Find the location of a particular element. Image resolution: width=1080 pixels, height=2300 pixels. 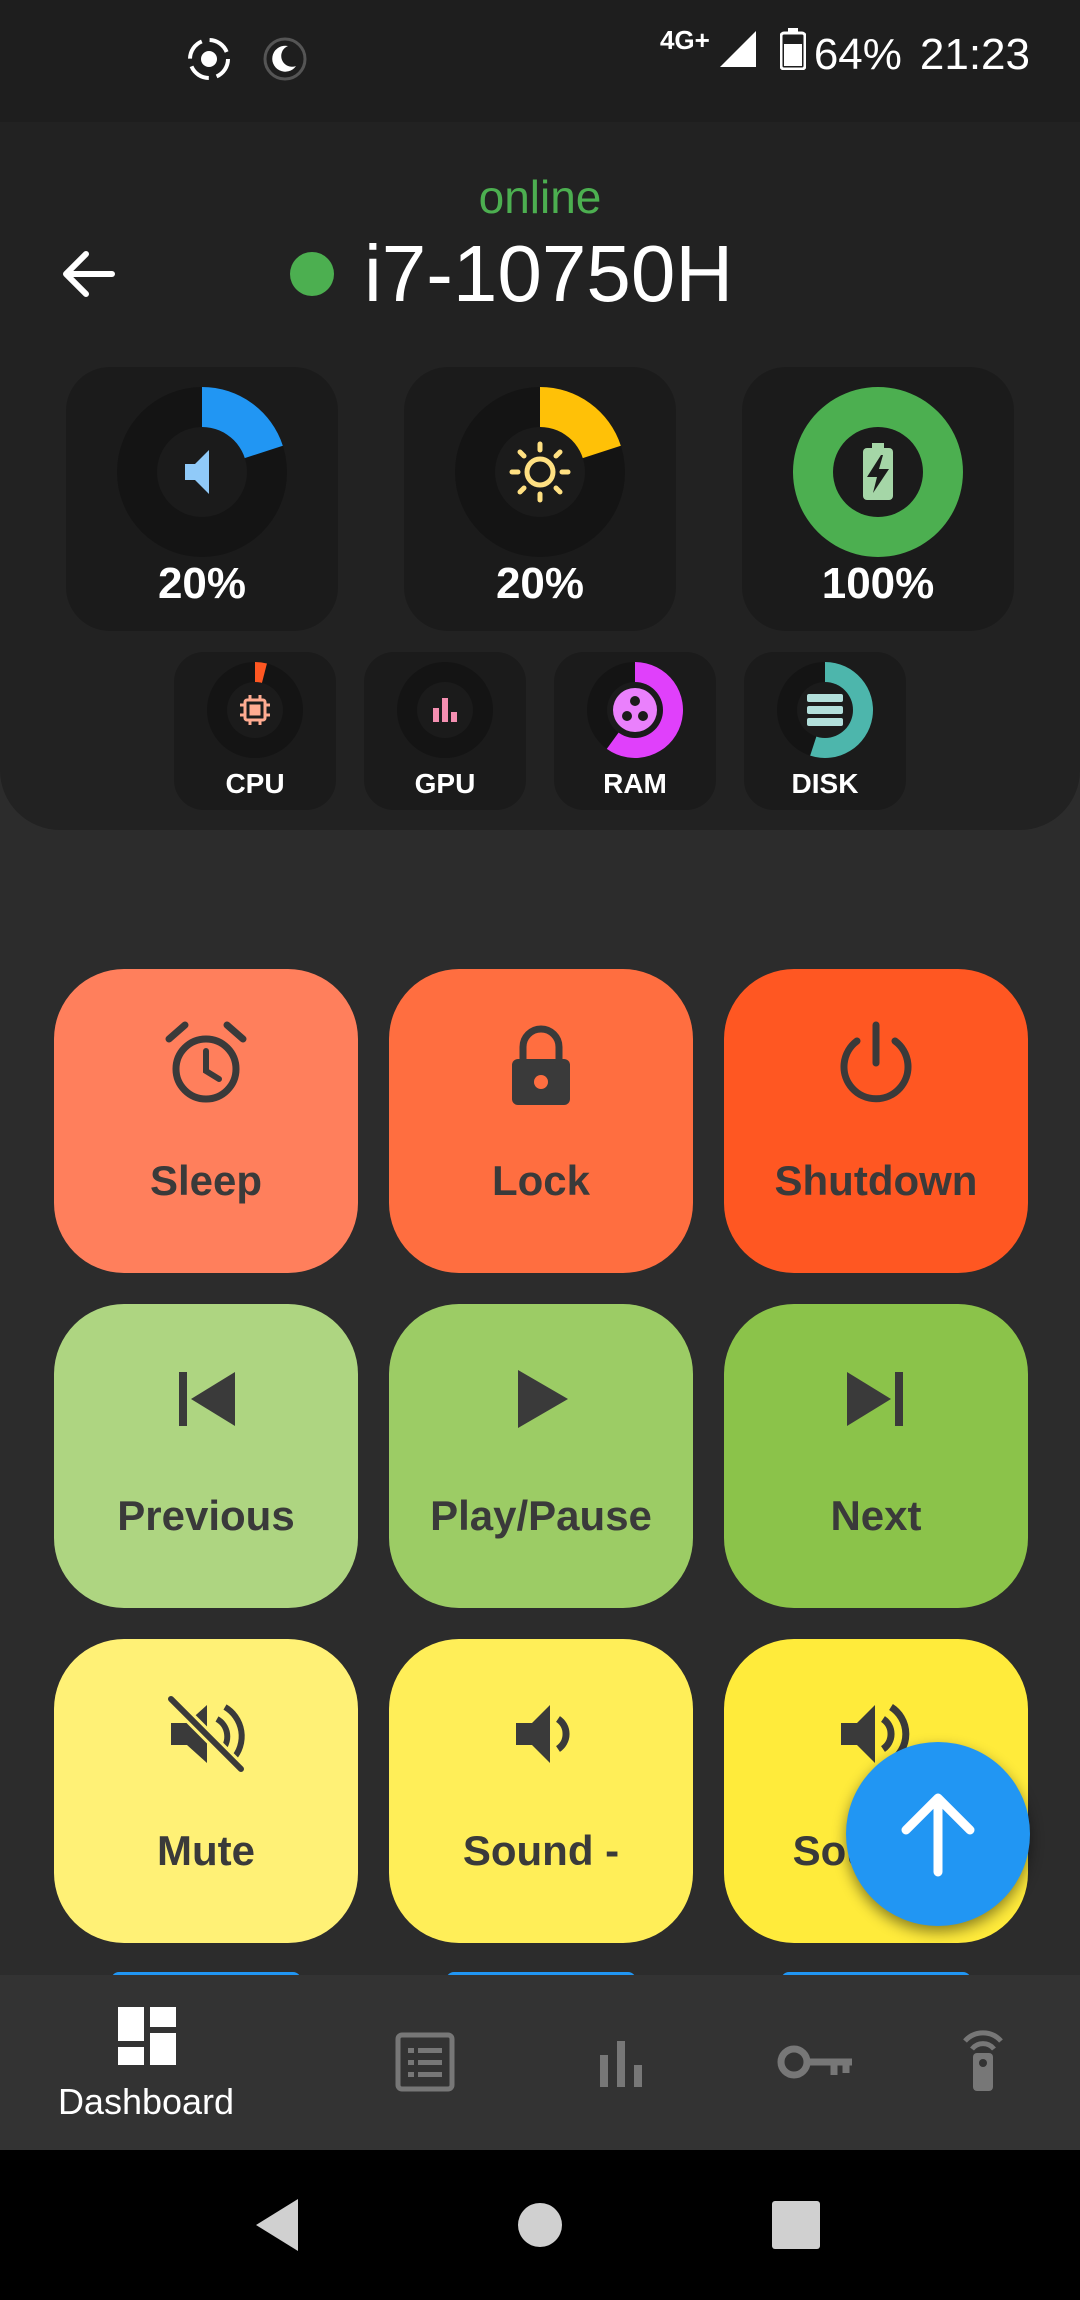

screen-record-icon is located at coordinates (209, 61).